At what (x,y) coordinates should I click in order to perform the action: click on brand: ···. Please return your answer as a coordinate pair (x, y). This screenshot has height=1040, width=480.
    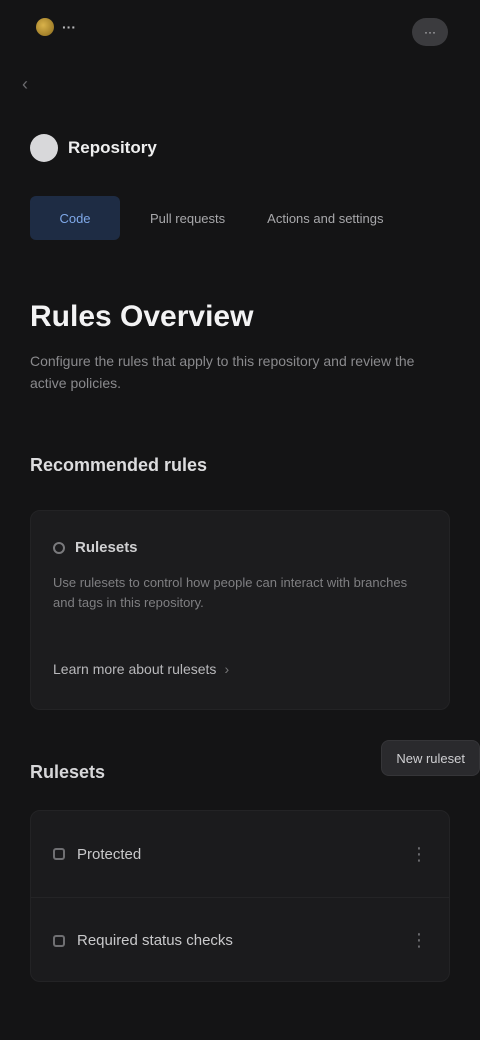
    Looking at the image, I should click on (56, 27).